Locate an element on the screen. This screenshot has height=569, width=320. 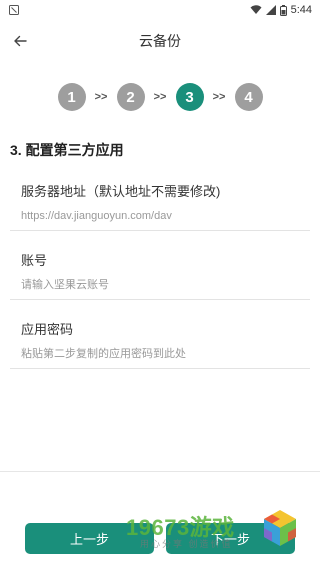
account-input: 请输入坚果云账号 is located at coordinates (160, 288).